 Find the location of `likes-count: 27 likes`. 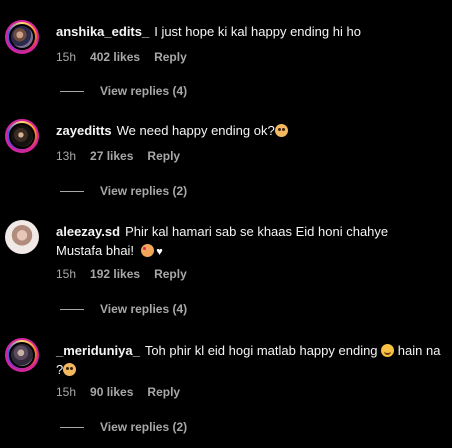

likes-count: 27 likes is located at coordinates (111, 156).